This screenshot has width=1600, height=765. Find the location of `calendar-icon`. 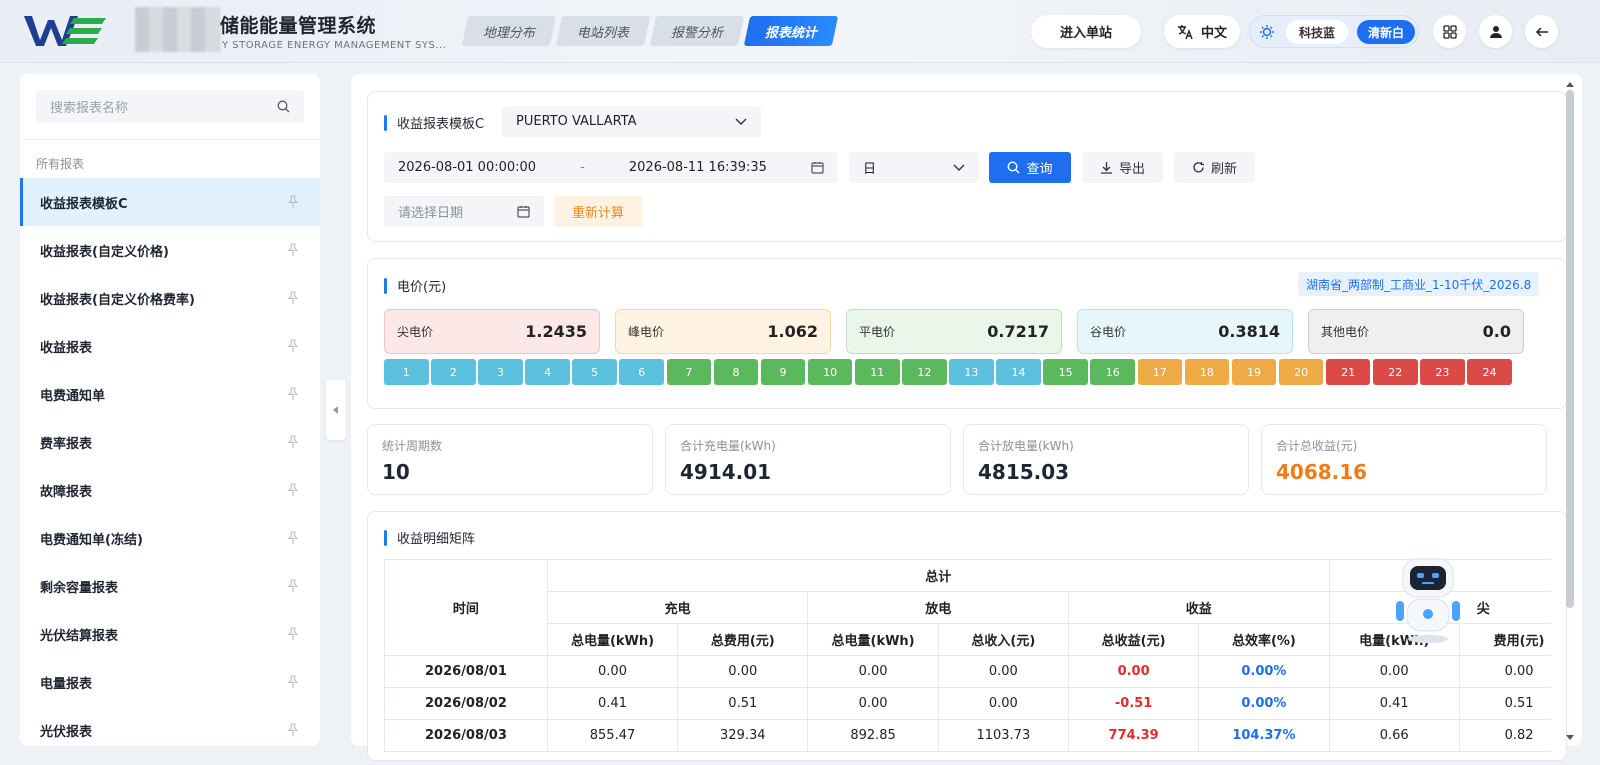

calendar-icon is located at coordinates (523, 212).